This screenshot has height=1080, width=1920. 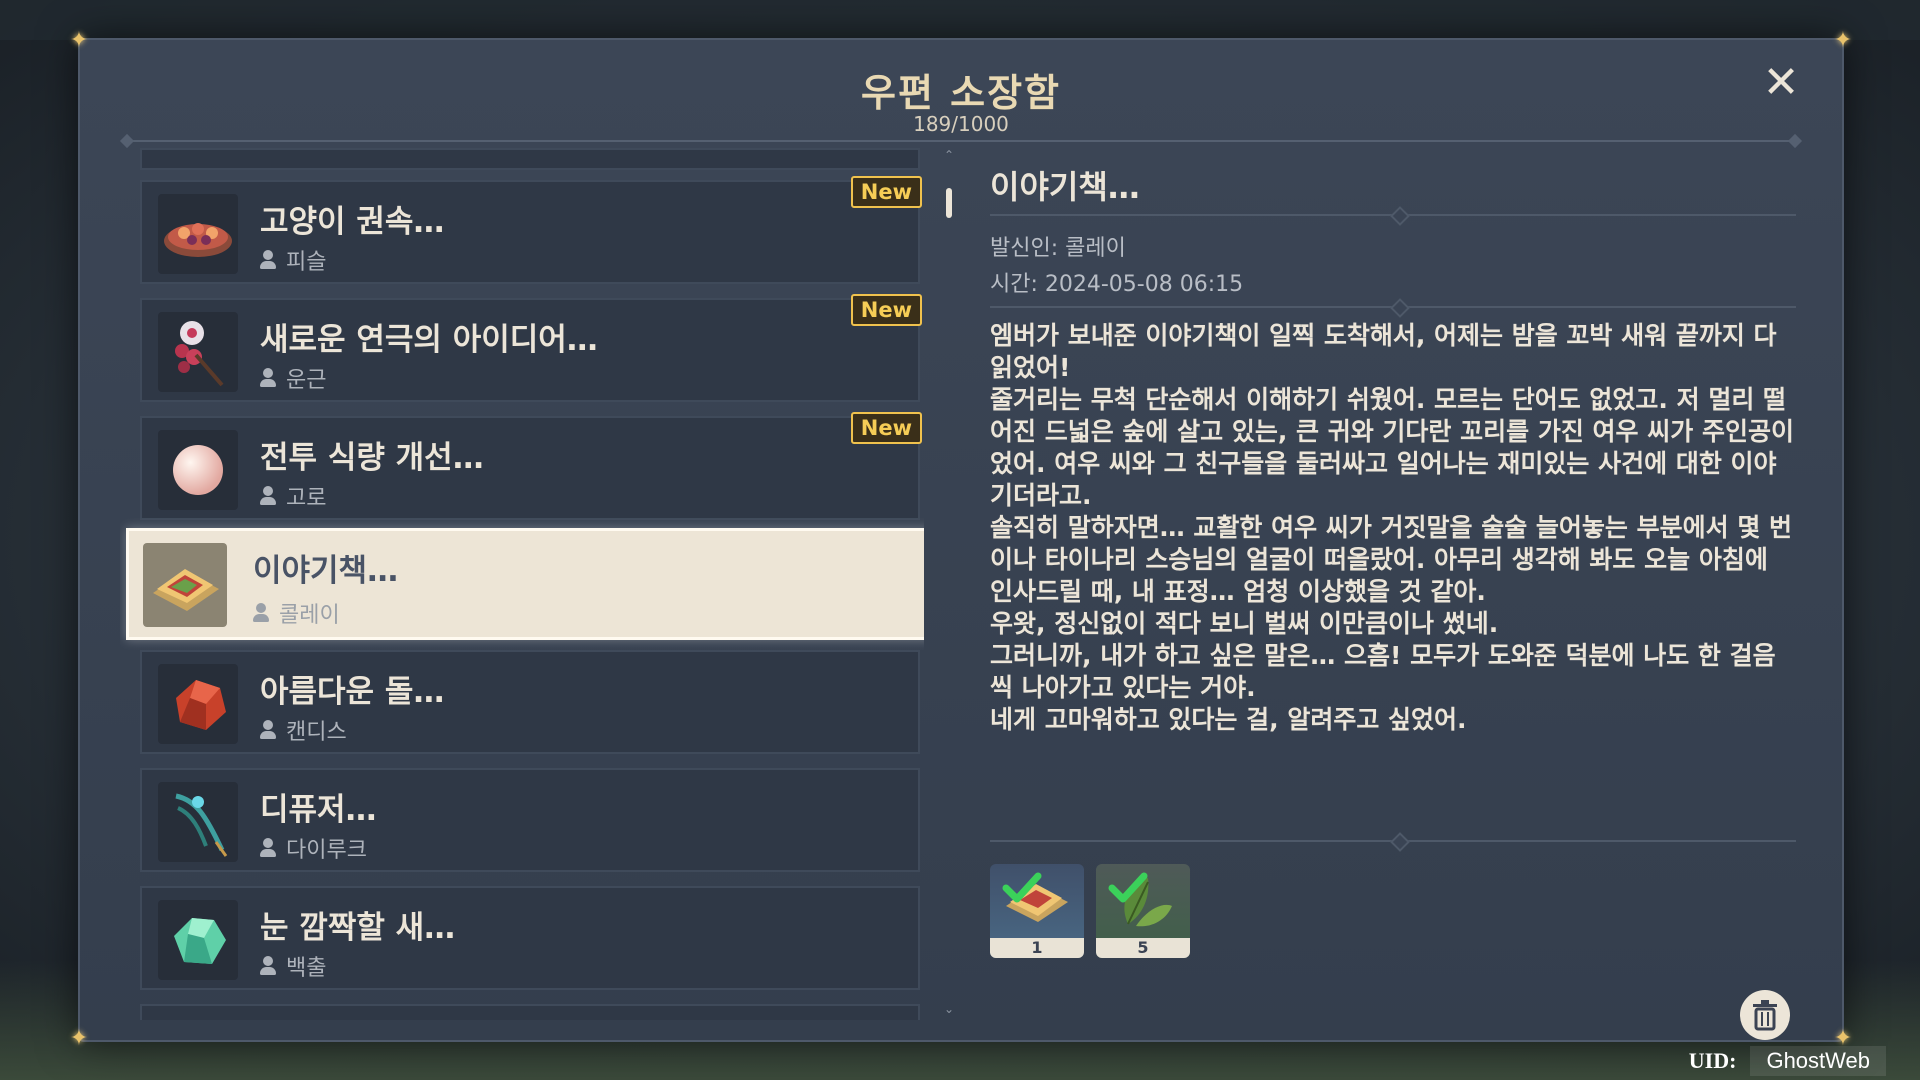 What do you see at coordinates (198, 352) in the screenshot?
I see `flower-pin-icon` at bounding box center [198, 352].